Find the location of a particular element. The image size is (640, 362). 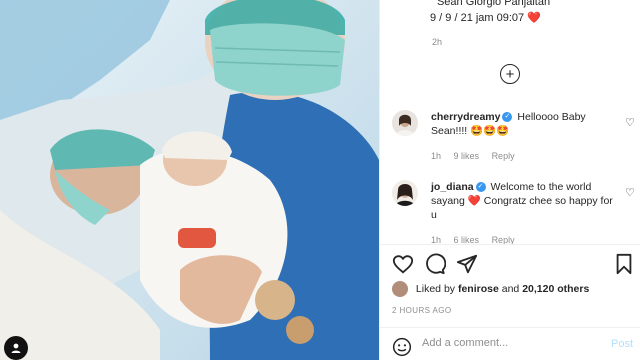

plus-circle-icon: + is located at coordinates (510, 74).